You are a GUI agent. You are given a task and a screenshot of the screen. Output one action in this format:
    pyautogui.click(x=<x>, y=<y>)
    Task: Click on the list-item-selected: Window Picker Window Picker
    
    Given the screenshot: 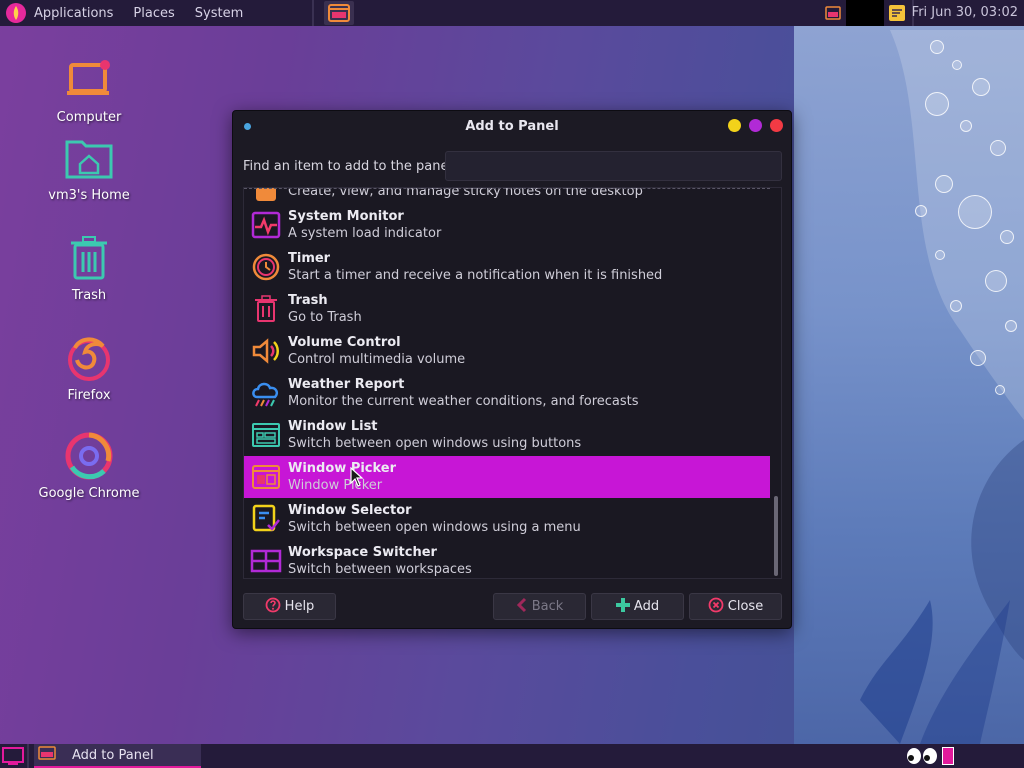 What is the action you would take?
    pyautogui.click(x=507, y=477)
    